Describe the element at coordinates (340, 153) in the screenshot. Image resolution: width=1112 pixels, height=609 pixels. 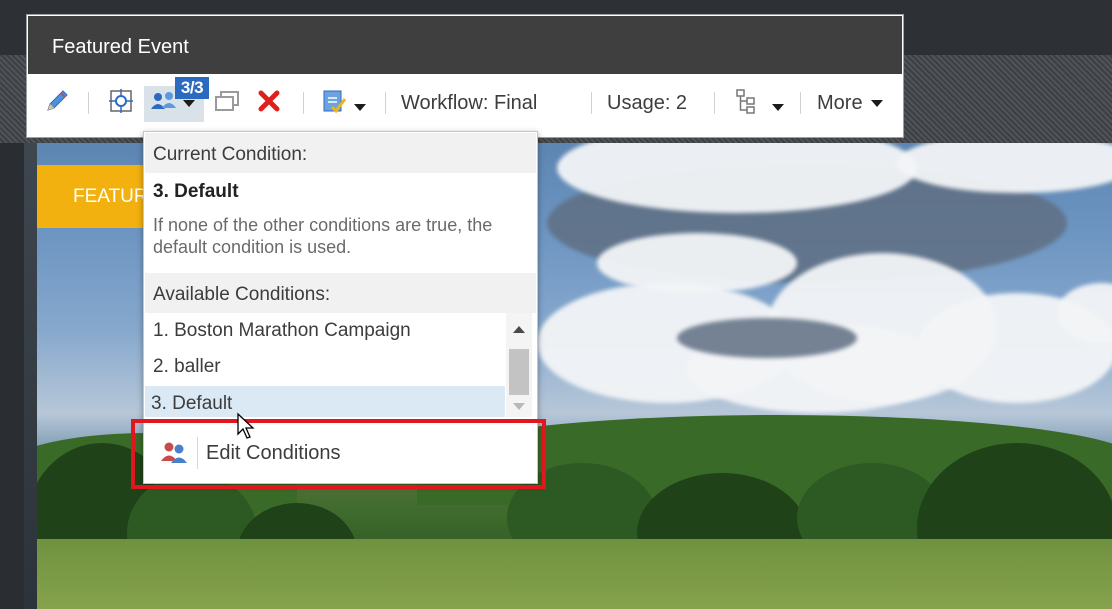
I see `current-condition-heading: Current Condition:` at that location.